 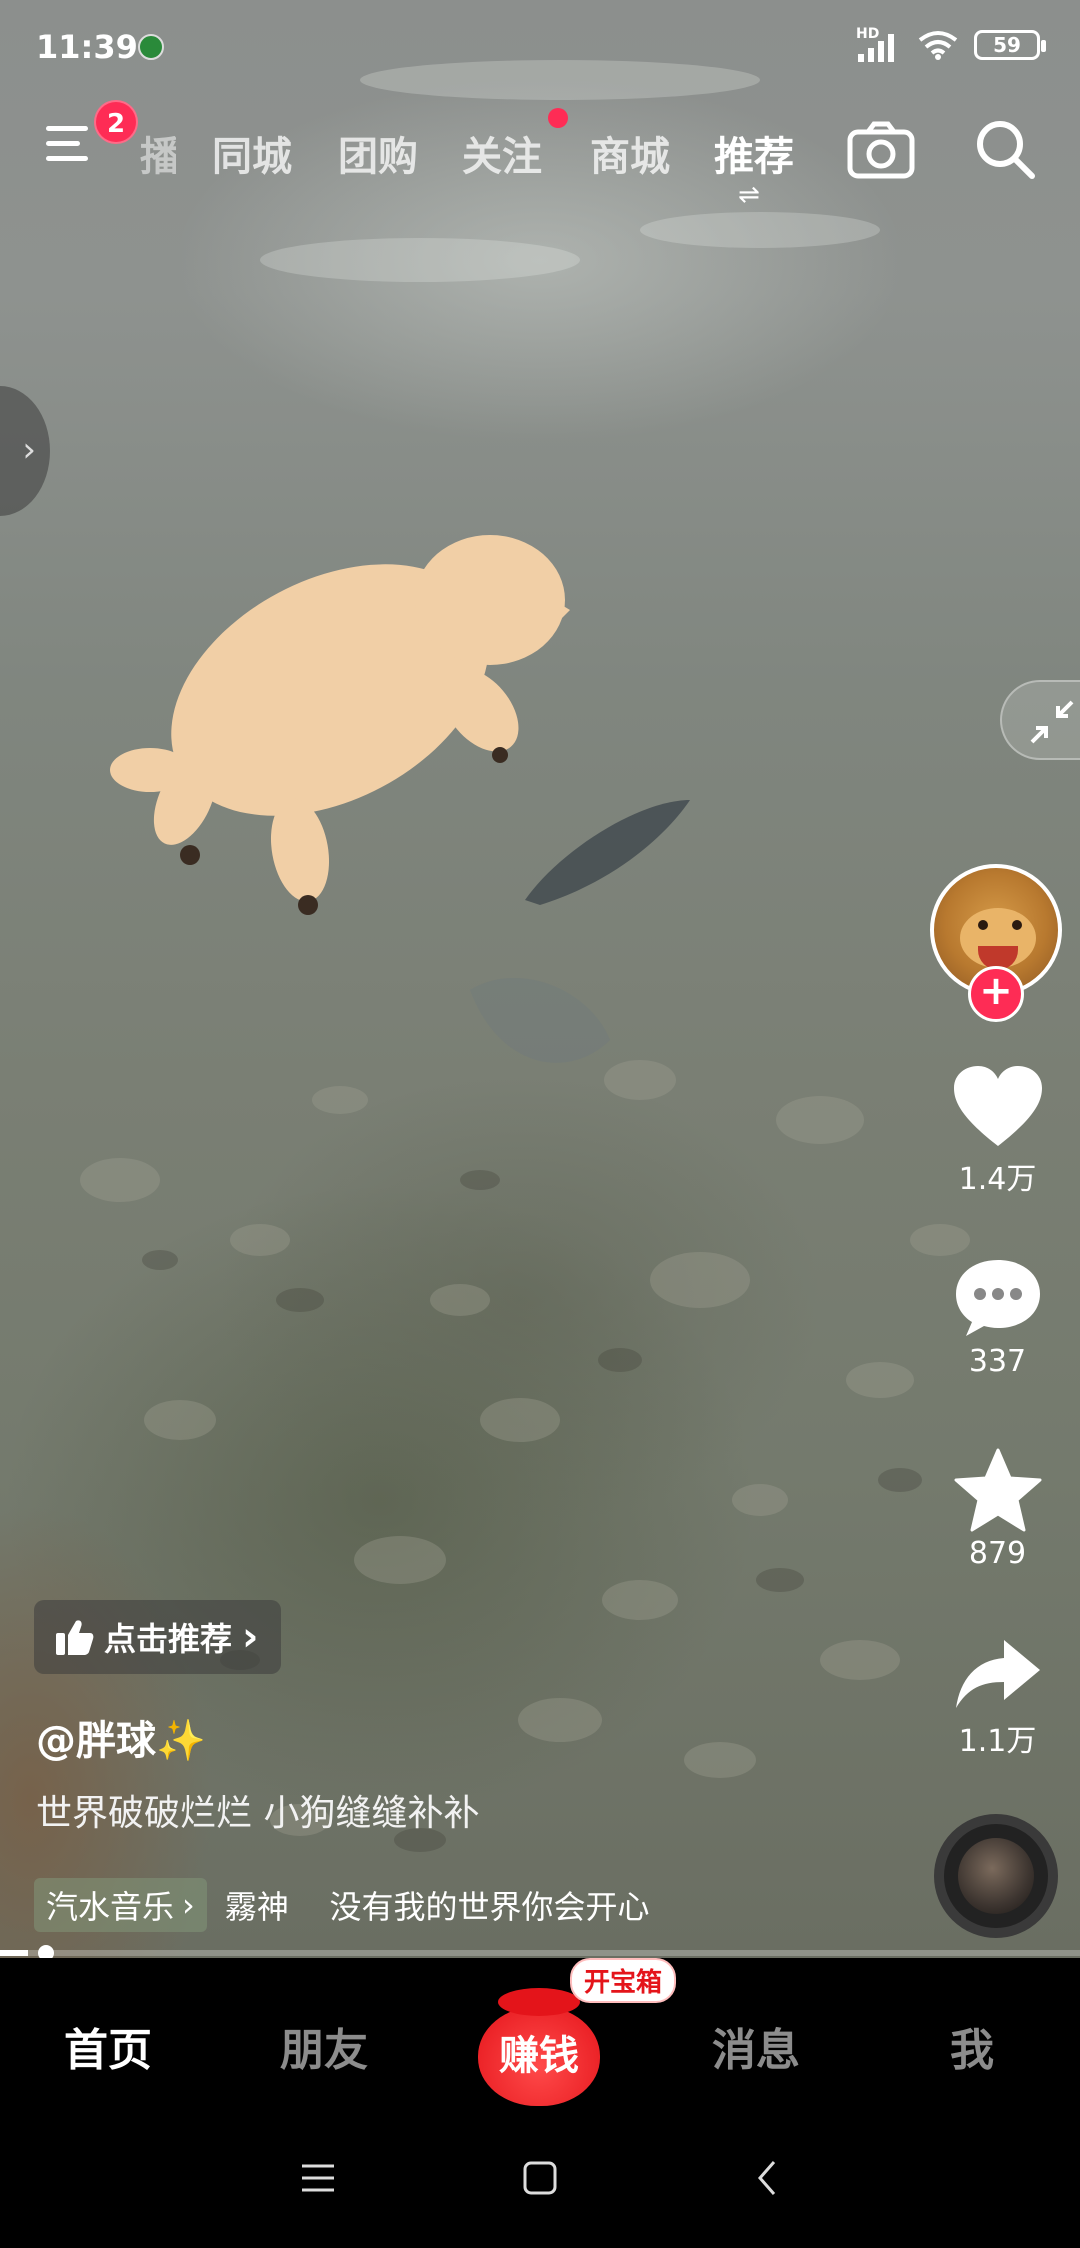 I want to click on like-count: 1.4万, so click(x=997, y=1179).